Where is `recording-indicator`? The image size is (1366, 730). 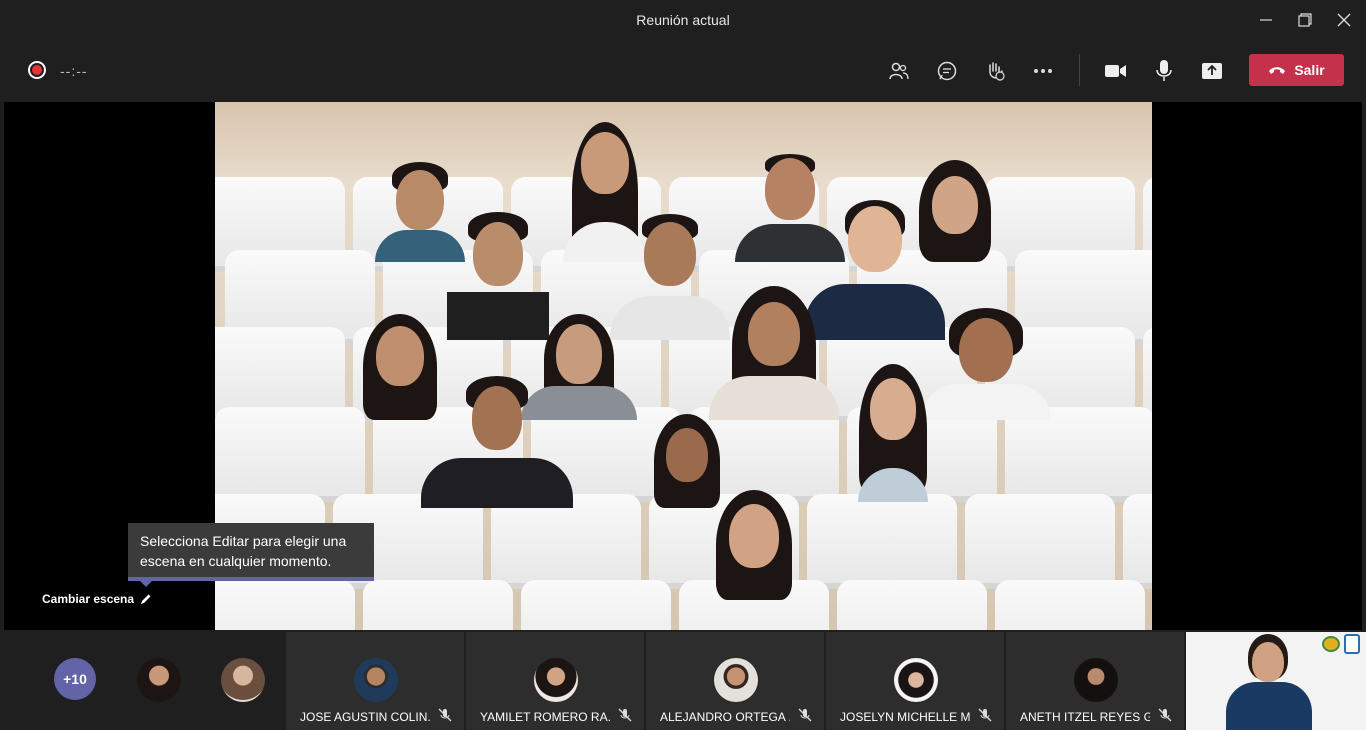
recording-indicator is located at coordinates (37, 70).